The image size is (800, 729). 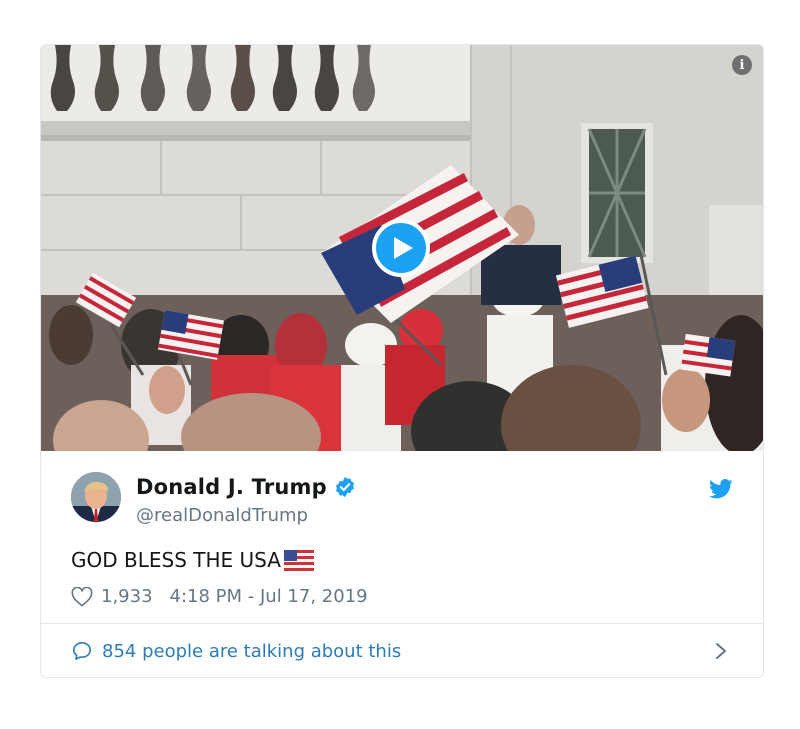 I want to click on user-handle: @realDonaldTrump, so click(x=222, y=515).